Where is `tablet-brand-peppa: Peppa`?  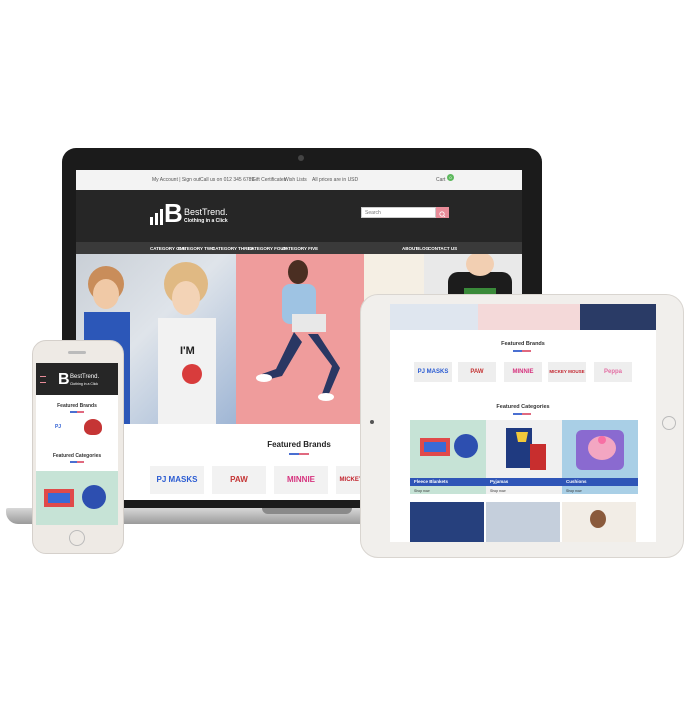 tablet-brand-peppa: Peppa is located at coordinates (613, 372).